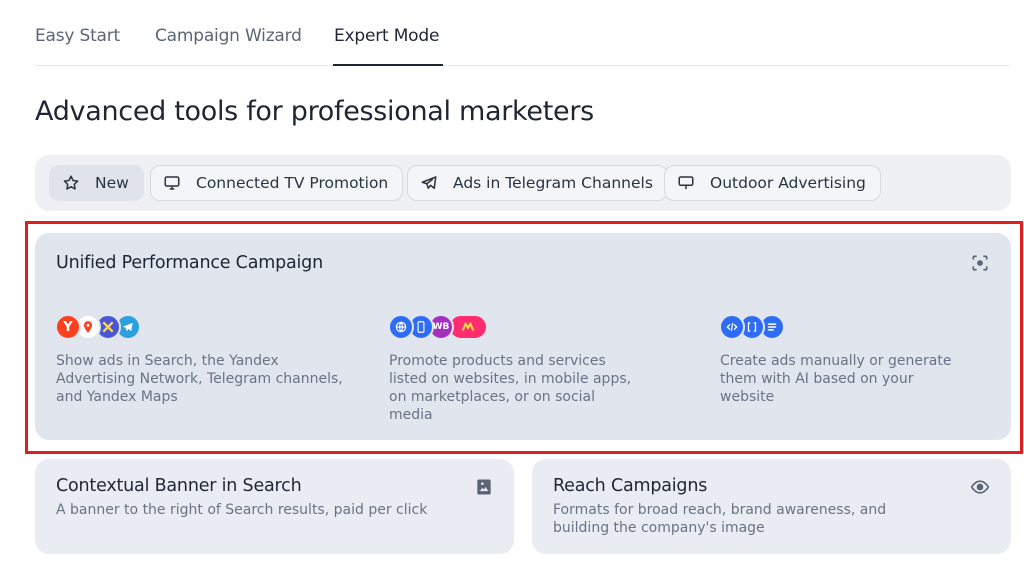 The width and height of the screenshot is (1024, 575). What do you see at coordinates (752, 327) in the screenshot?
I see `creative-icons` at bounding box center [752, 327].